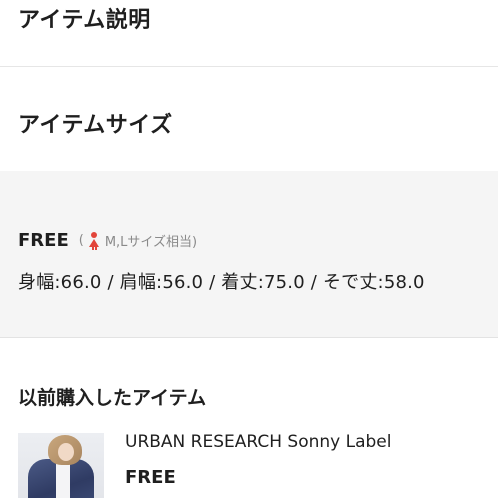  Describe the element at coordinates (258, 442) in the screenshot. I see `item-brand: URBAN RESEARCH Sonny Label` at that location.